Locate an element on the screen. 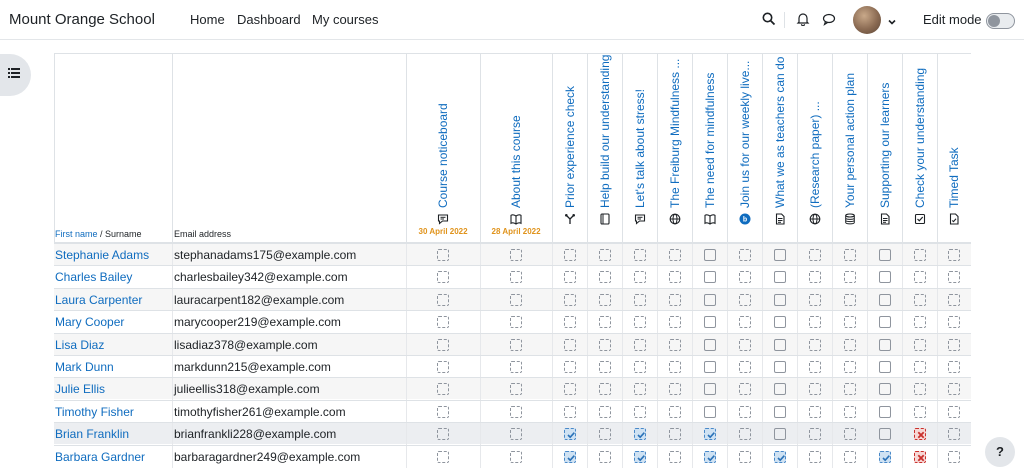 The height and width of the screenshot is (472, 1024). edit-mode-toggle is located at coordinates (1000, 21).